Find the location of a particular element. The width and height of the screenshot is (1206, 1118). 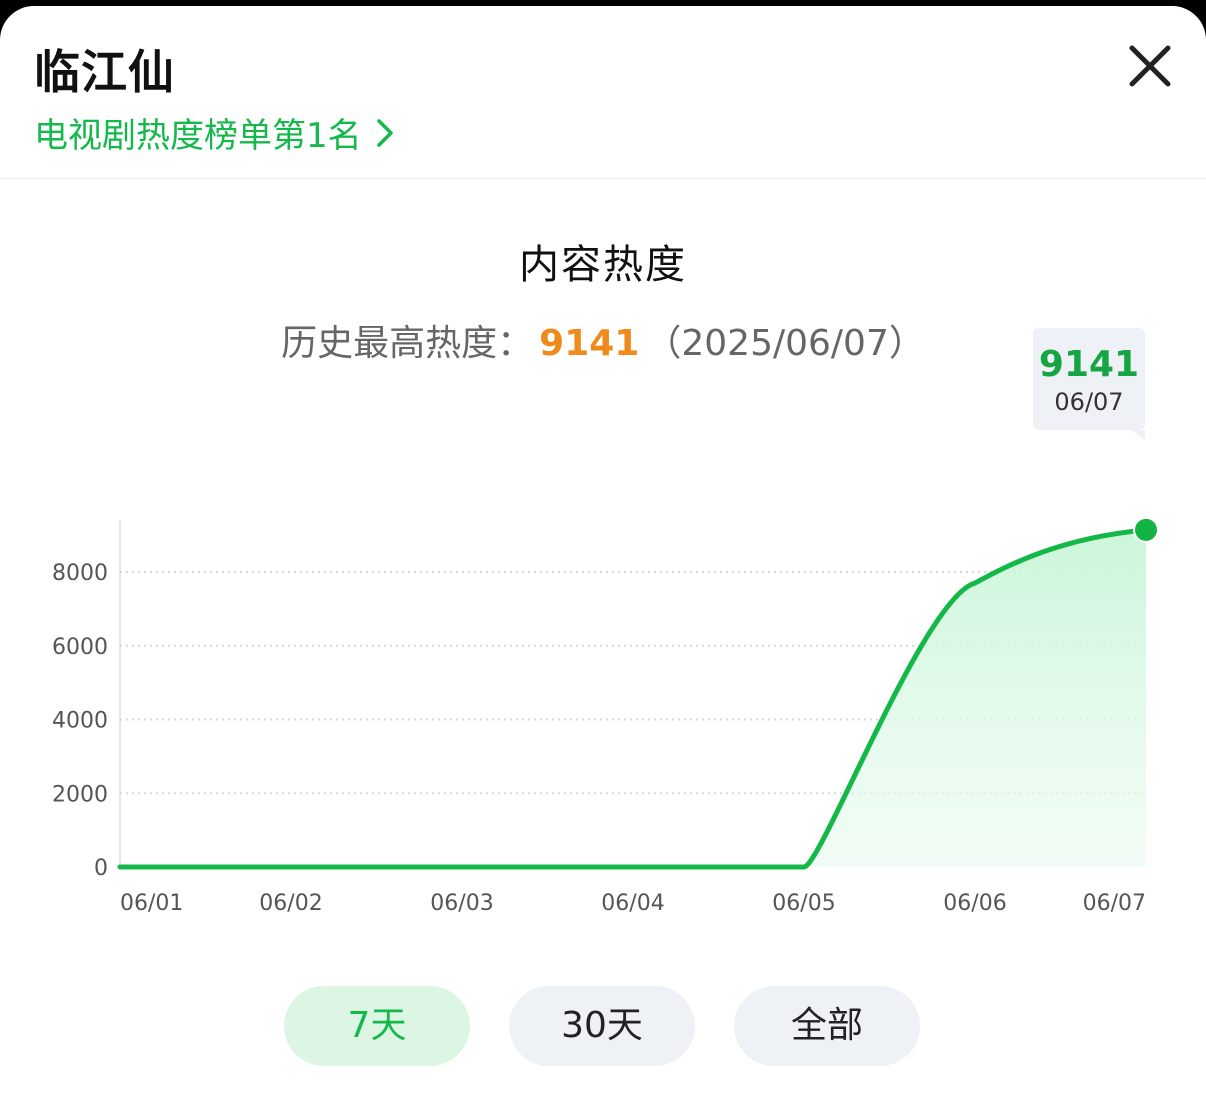

tooltip-value: 9141 is located at coordinates (1089, 364).